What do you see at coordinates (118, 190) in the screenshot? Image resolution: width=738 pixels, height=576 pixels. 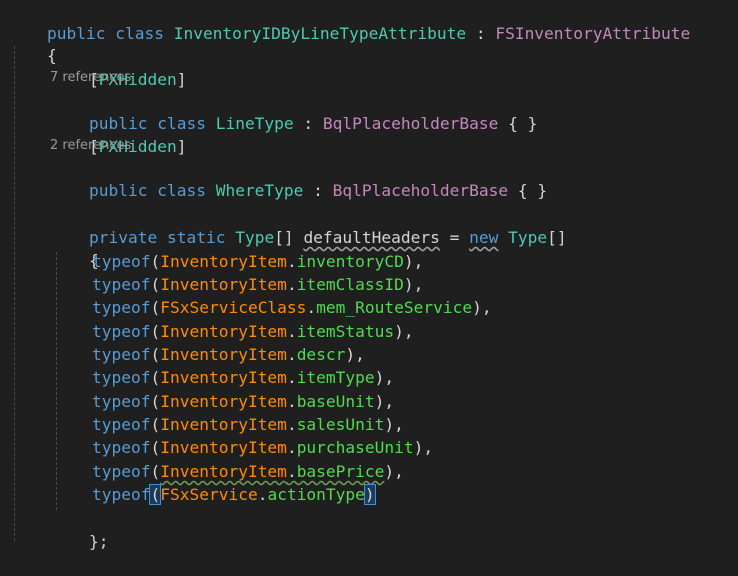 I see `keyword-public: public` at bounding box center [118, 190].